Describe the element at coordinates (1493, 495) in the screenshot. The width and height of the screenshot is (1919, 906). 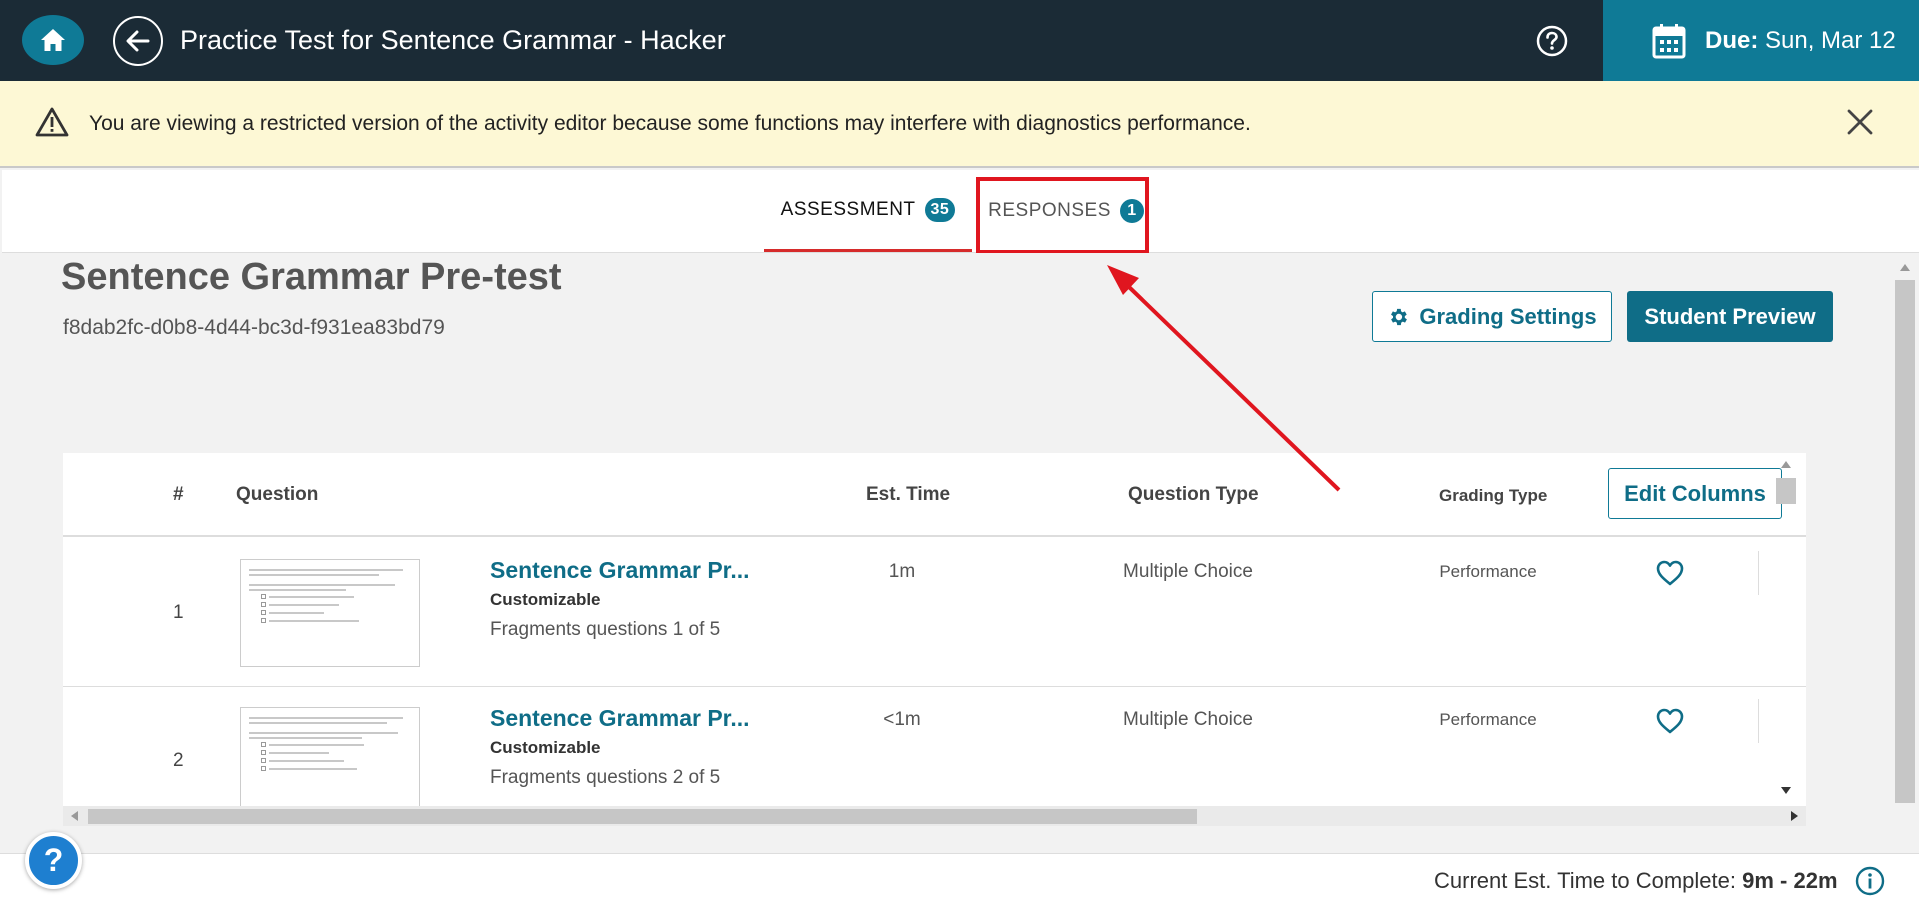
I see `column-grading-type: Grading Type` at that location.